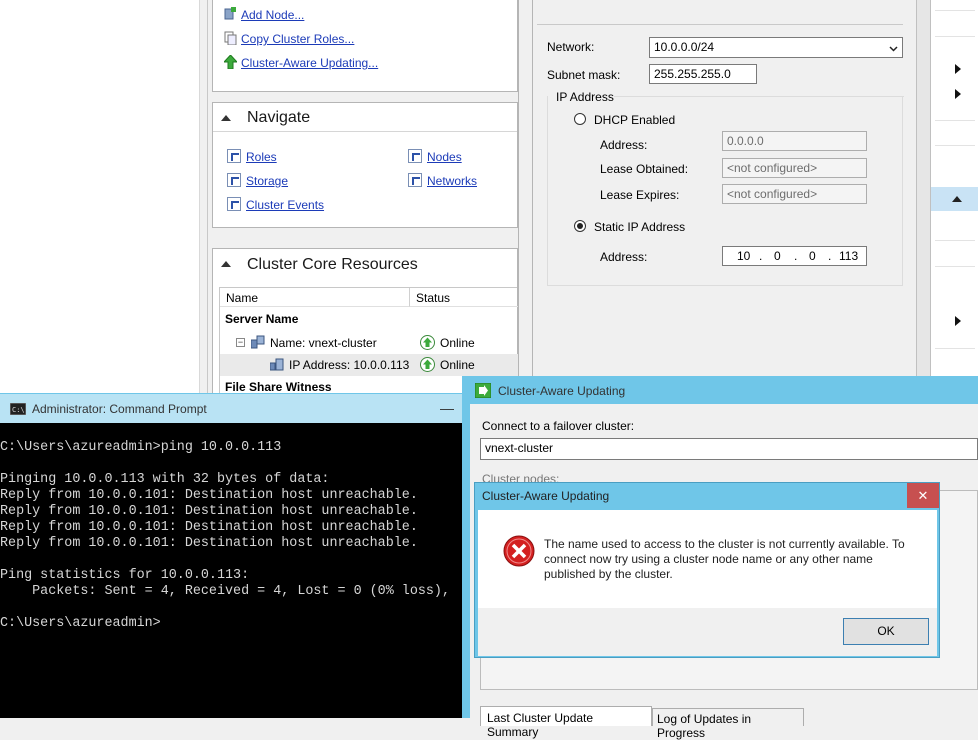 The image size is (978, 740). Describe the element at coordinates (230, 14) in the screenshot. I see `add-node-icon` at that location.